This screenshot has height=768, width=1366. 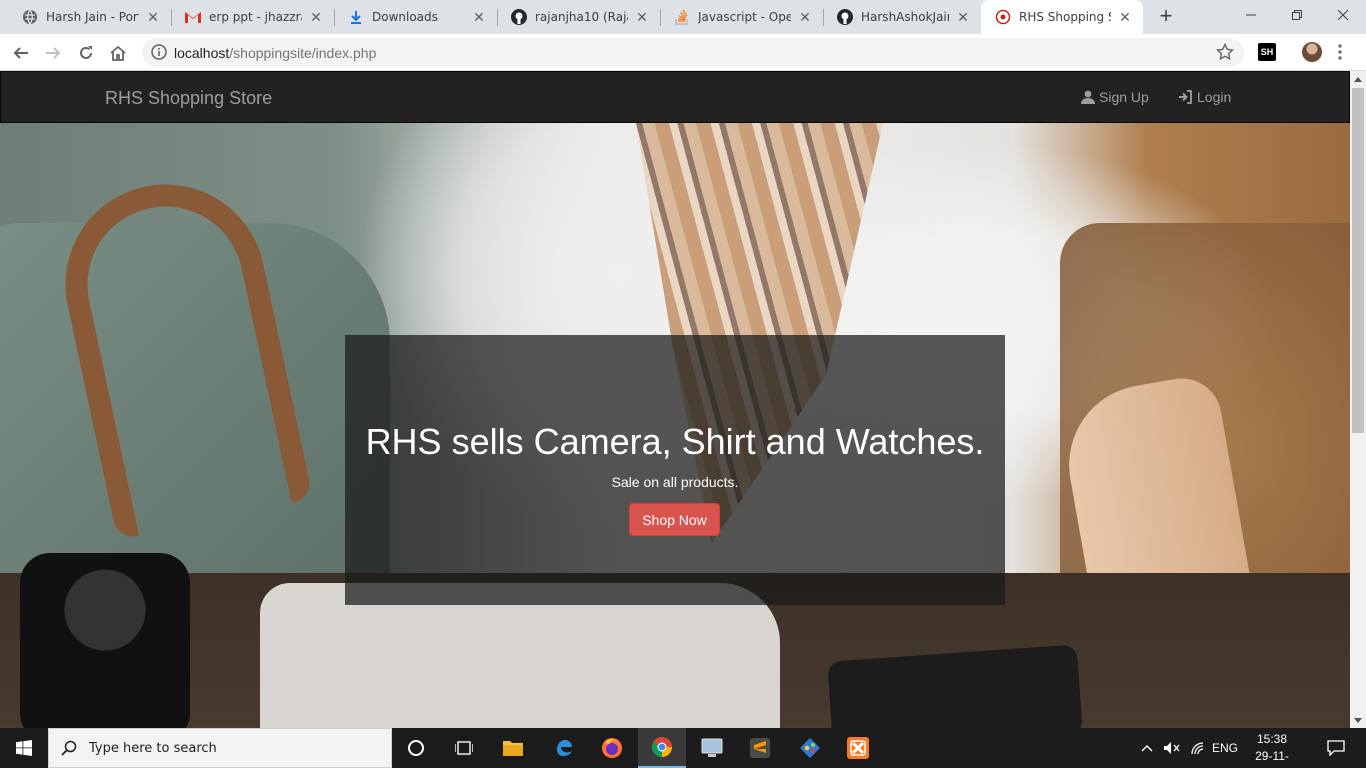 I want to click on url-text: localhost/shoppingsite/index.php, so click(x=275, y=53).